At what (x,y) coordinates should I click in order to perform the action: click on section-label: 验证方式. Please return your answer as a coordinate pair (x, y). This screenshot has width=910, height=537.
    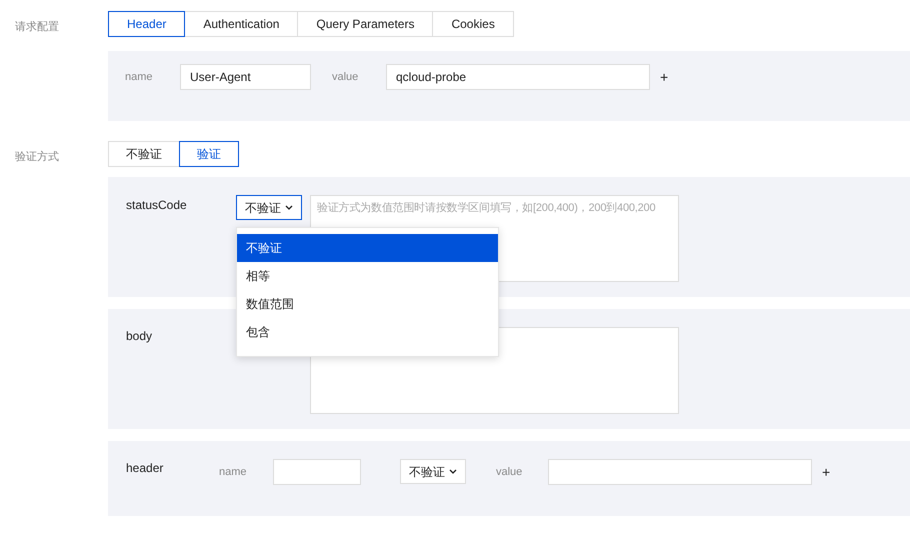
    Looking at the image, I should click on (37, 157).